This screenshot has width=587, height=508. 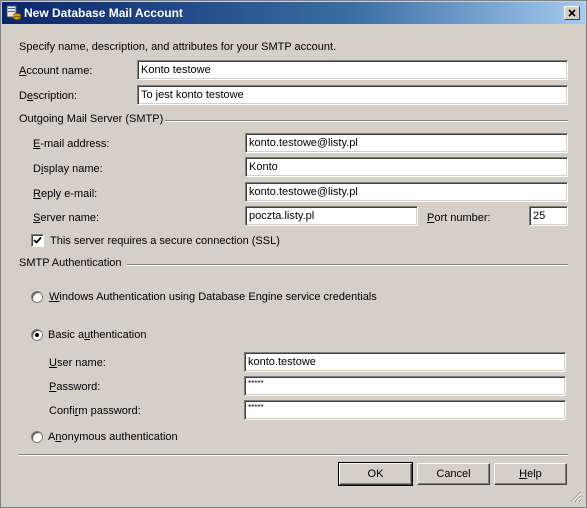 What do you see at coordinates (352, 70) in the screenshot?
I see `account-name-input: Konto testowe` at bounding box center [352, 70].